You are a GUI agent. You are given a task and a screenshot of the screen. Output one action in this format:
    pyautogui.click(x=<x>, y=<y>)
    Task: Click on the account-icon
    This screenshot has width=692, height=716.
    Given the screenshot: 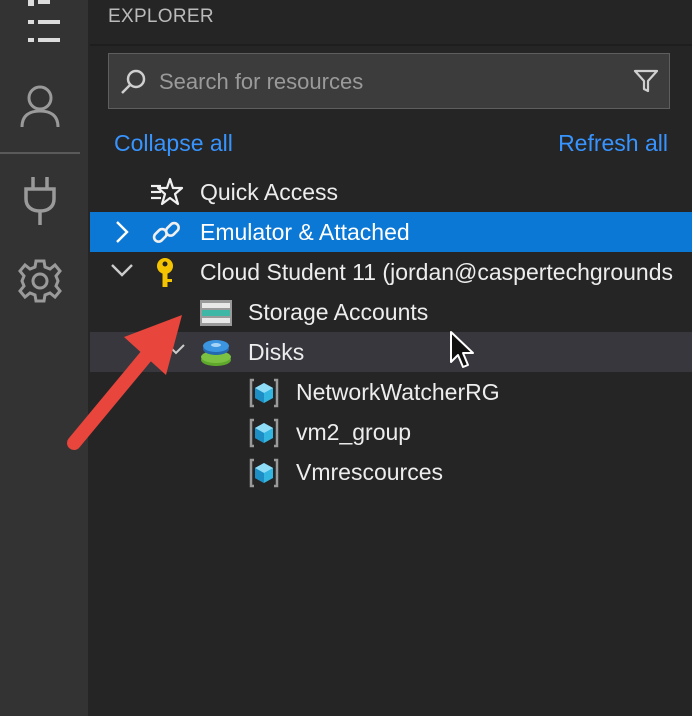 What is the action you would take?
    pyautogui.click(x=40, y=106)
    